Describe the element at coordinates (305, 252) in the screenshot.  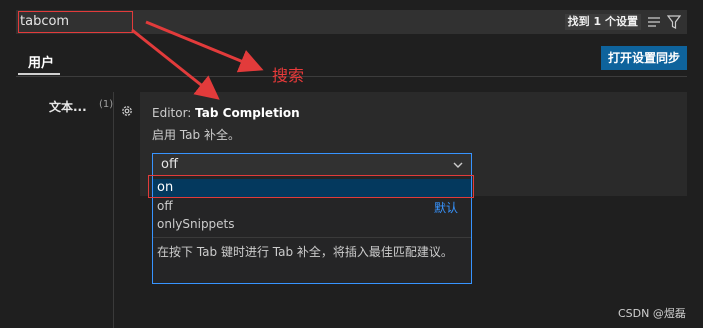
I see `option-description: 在按下 Tab 键时进行 Tab 补全，将插入最佳匹配建议。` at that location.